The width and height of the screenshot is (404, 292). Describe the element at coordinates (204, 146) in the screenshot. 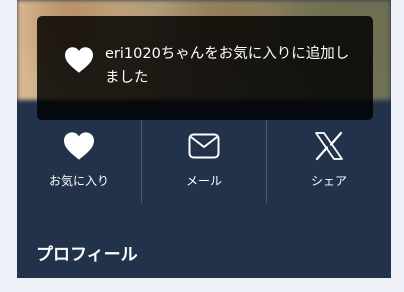

I see `mail-icon` at that location.